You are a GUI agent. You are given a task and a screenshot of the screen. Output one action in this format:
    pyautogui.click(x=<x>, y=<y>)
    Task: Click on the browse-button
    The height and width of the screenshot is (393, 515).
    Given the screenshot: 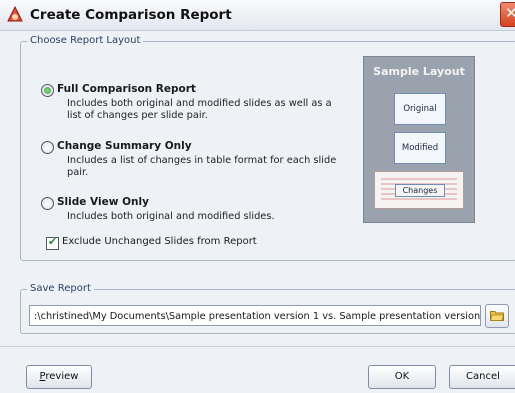 What is the action you would take?
    pyautogui.click(x=497, y=316)
    